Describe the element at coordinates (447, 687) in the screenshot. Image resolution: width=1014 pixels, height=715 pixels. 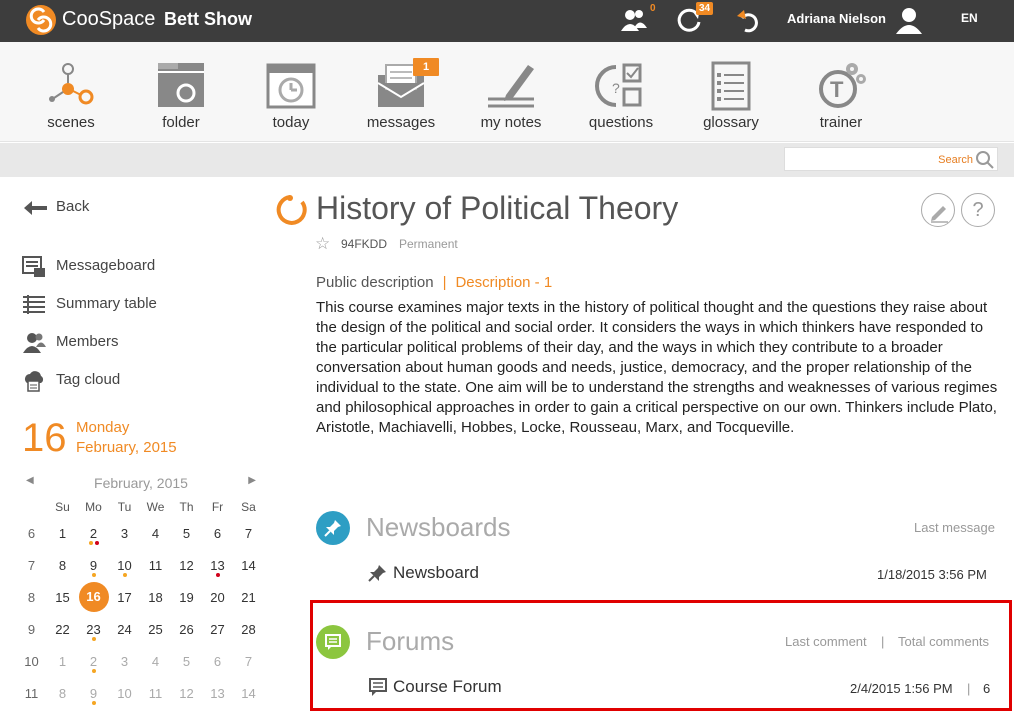
I see `course-forum-link: Course Forum` at that location.